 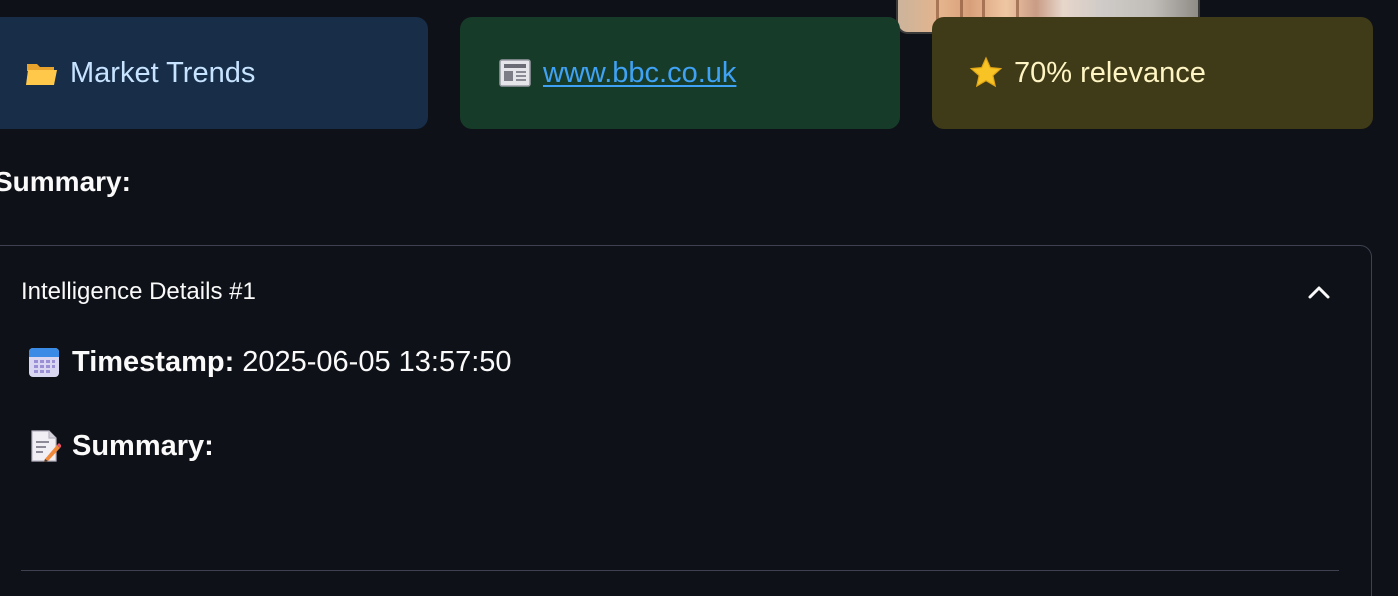 What do you see at coordinates (42, 73) in the screenshot?
I see `folder-icon` at bounding box center [42, 73].